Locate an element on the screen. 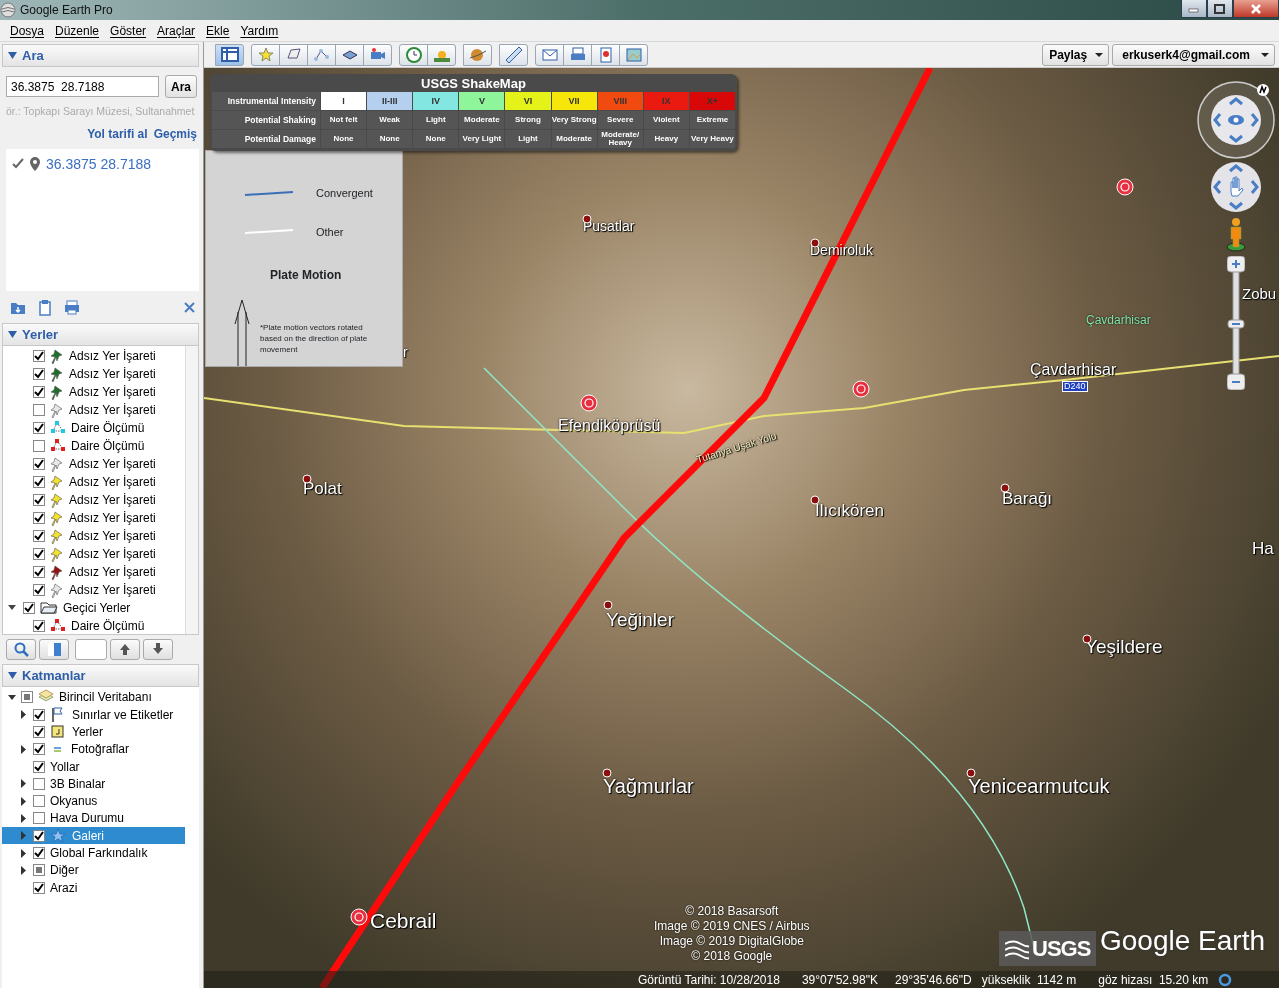  menu-item: Ekle is located at coordinates (219, 30).